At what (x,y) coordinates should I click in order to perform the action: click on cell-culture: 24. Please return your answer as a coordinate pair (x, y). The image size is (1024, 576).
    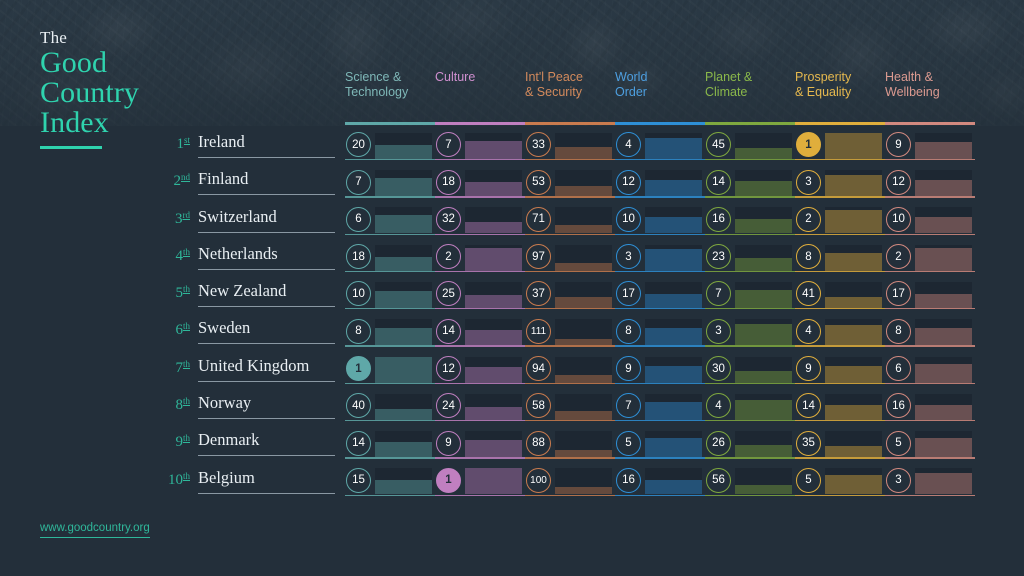
    Looking at the image, I should click on (480, 405).